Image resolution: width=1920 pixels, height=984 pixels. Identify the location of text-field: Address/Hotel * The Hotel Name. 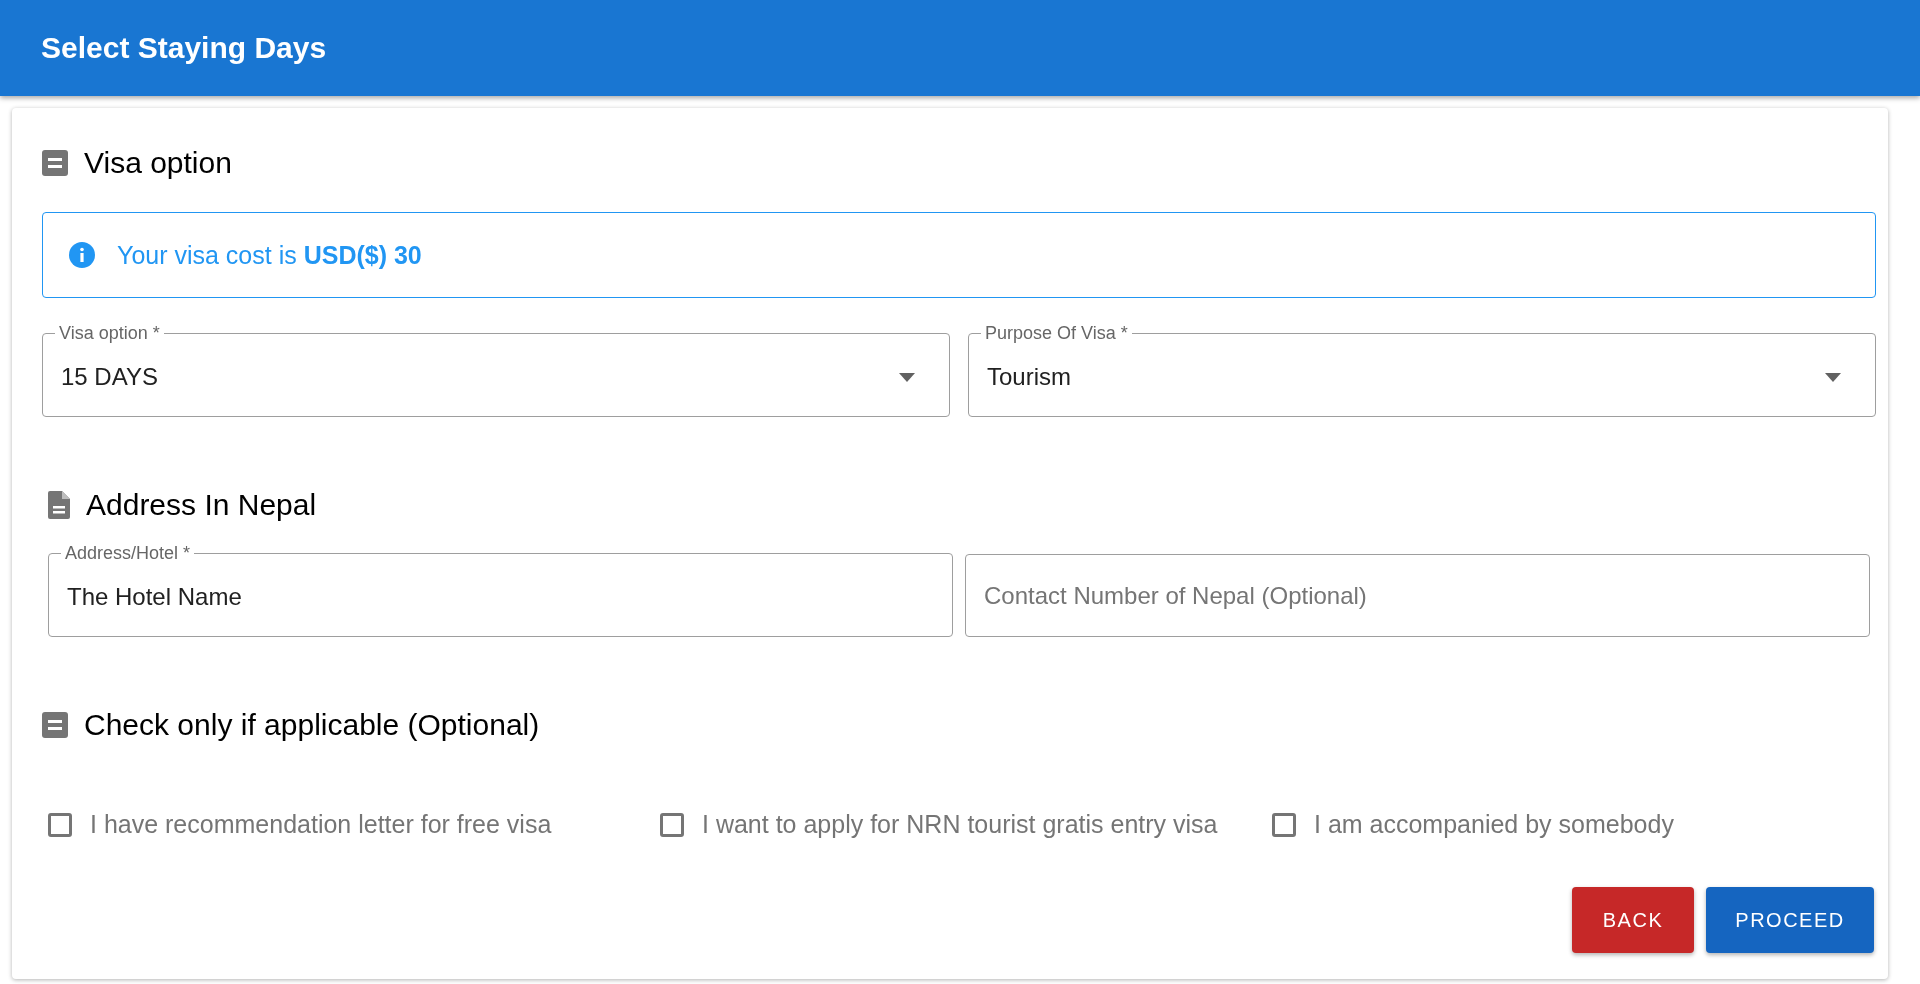
(500, 590).